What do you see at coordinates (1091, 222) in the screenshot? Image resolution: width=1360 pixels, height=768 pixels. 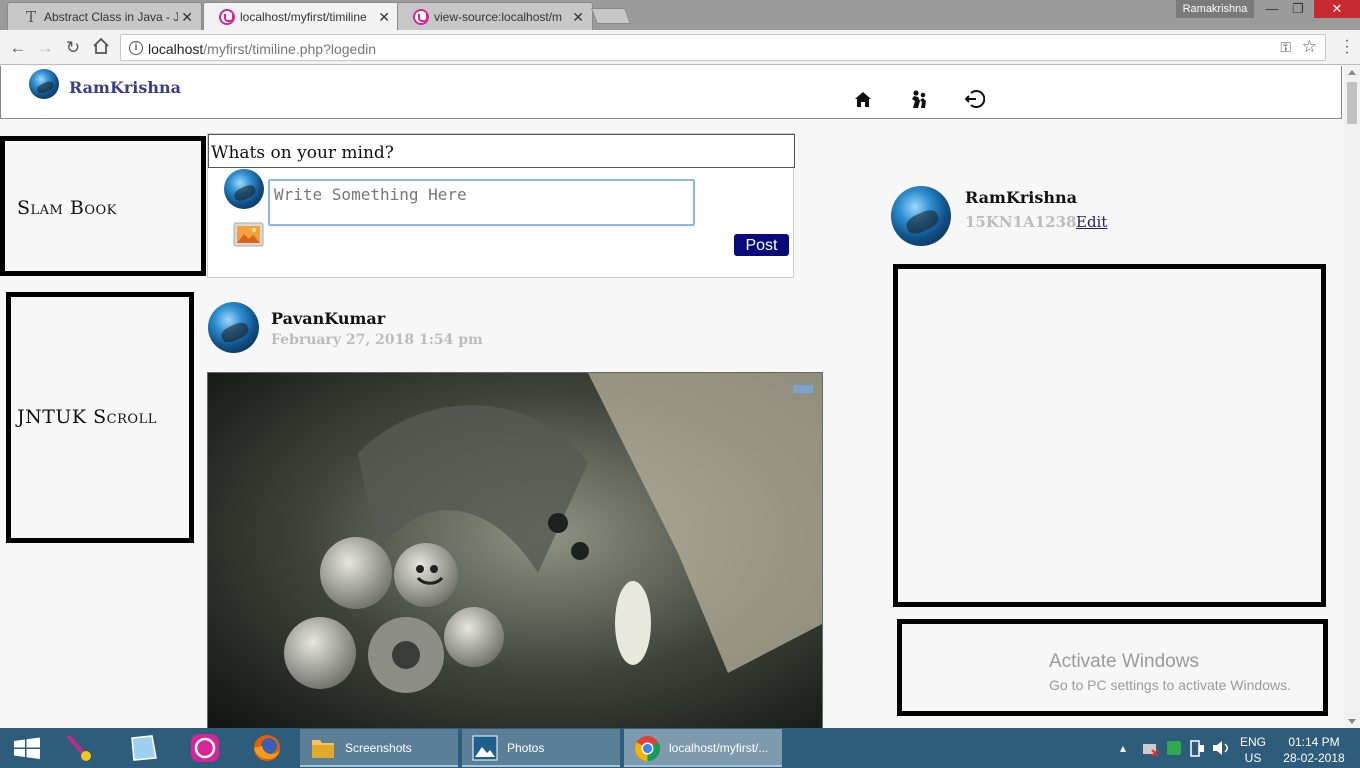 I see `edit-profile-link: Edit` at bounding box center [1091, 222].